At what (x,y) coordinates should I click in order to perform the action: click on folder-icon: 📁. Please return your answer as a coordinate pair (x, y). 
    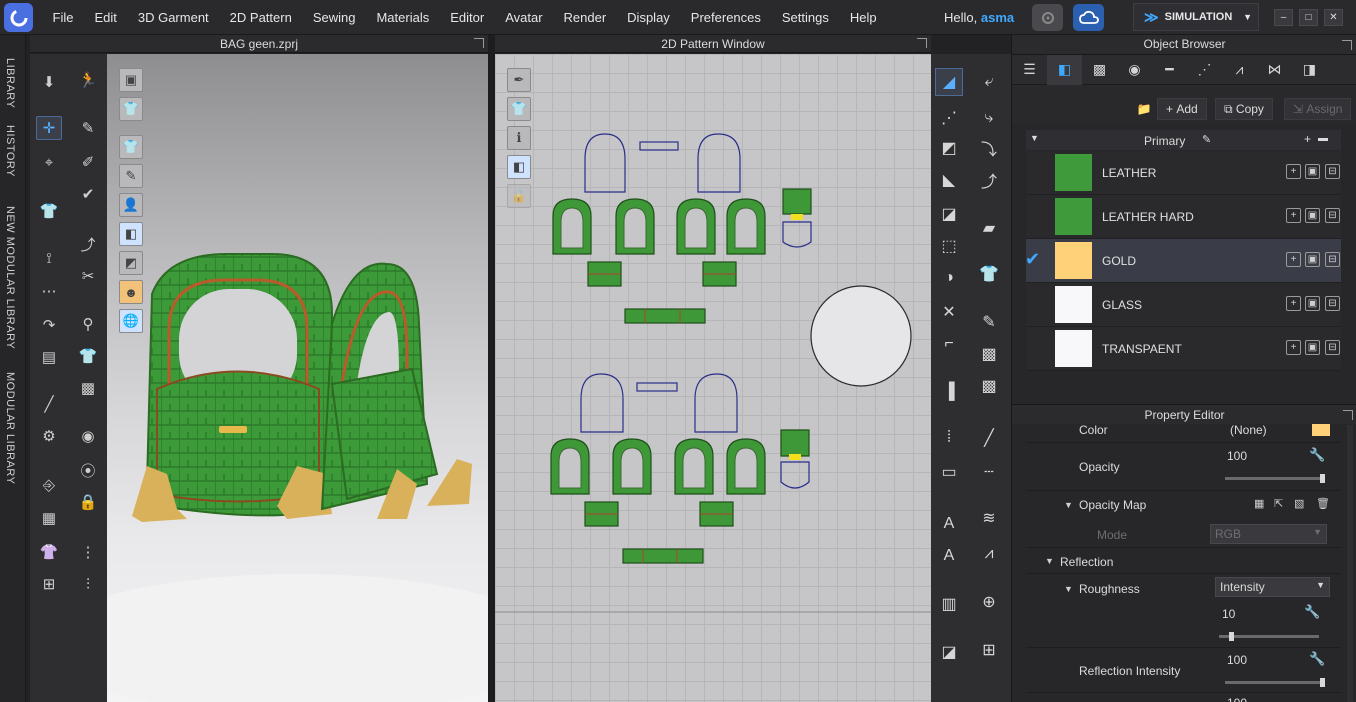
    Looking at the image, I should click on (1144, 109).